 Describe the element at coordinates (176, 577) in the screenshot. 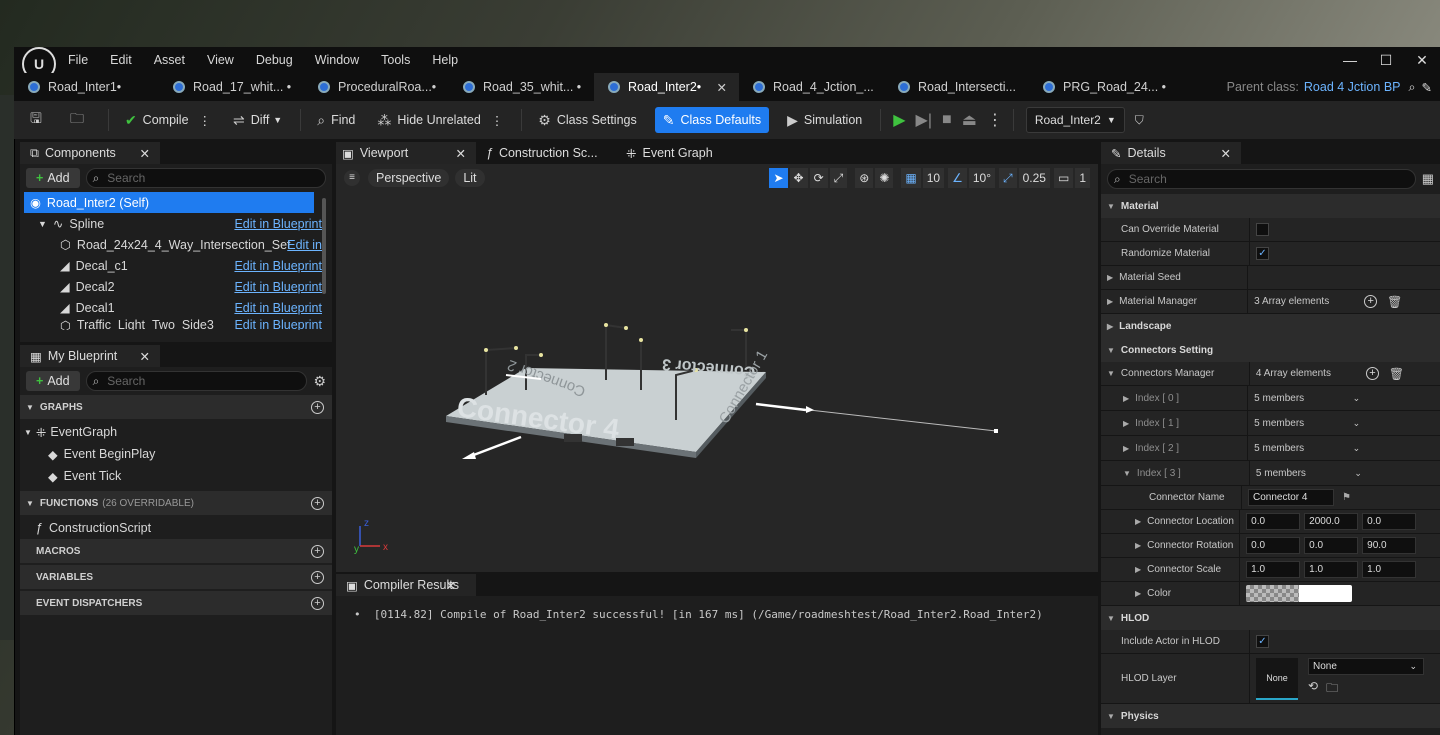

I see `variables-category: VARIABLES +` at that location.